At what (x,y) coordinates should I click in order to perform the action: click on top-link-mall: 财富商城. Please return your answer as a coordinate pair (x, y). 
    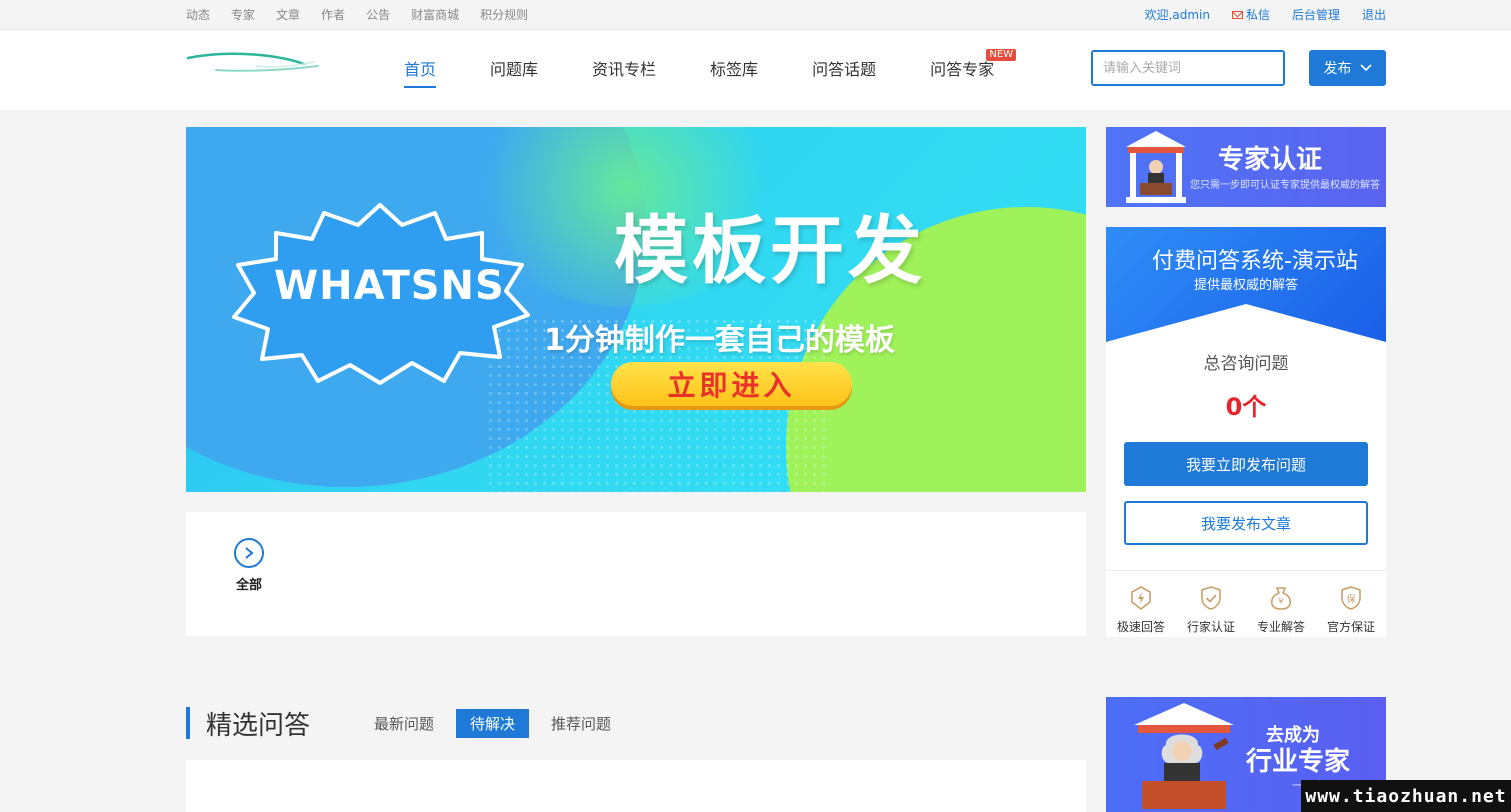
    Looking at the image, I should click on (435, 14).